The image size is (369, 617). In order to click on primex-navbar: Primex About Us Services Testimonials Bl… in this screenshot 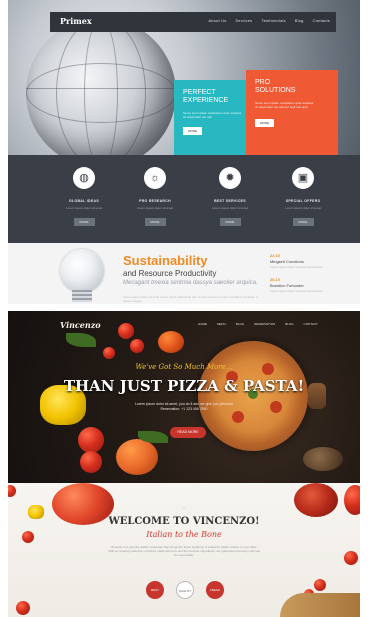, I will do `click(193, 22)`.